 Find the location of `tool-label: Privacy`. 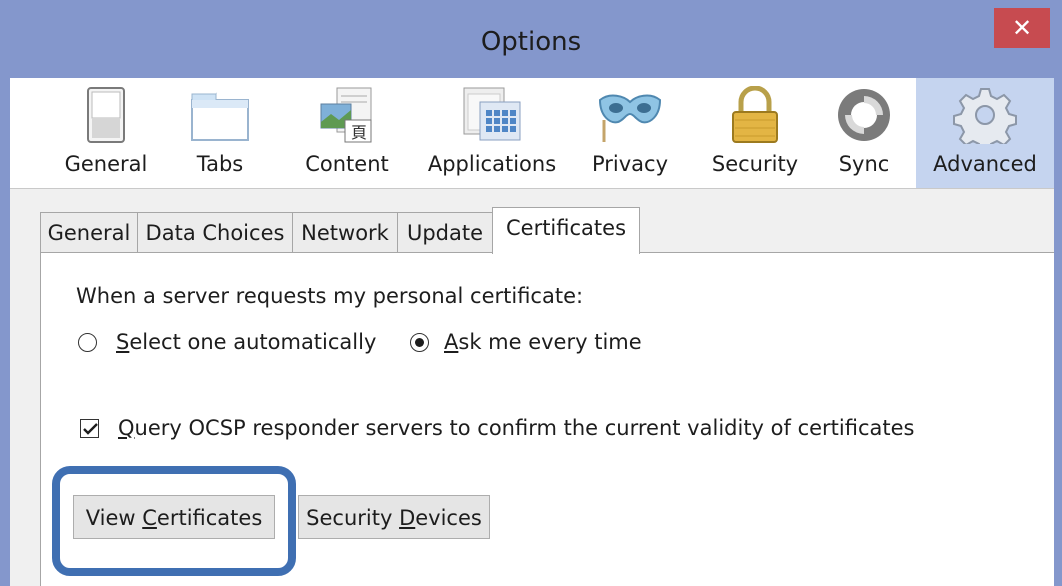

tool-label: Privacy is located at coordinates (630, 164).